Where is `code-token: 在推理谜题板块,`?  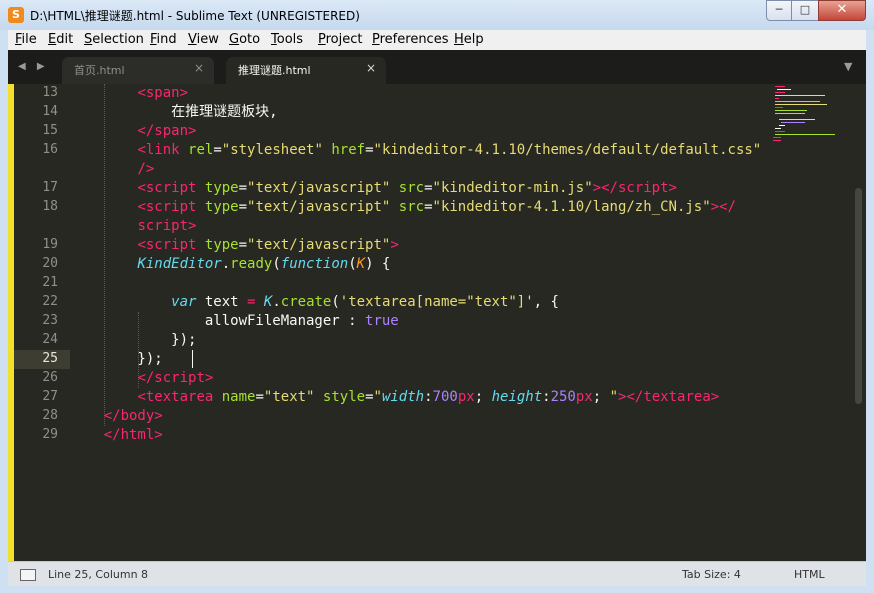 code-token: 在推理谜题板块, is located at coordinates (174, 112).